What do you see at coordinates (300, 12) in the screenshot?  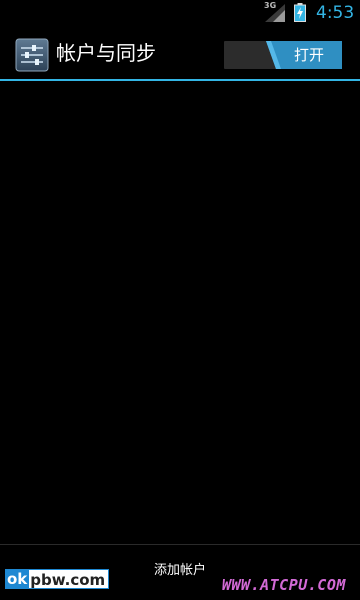 I see `battery-charging-icon` at bounding box center [300, 12].